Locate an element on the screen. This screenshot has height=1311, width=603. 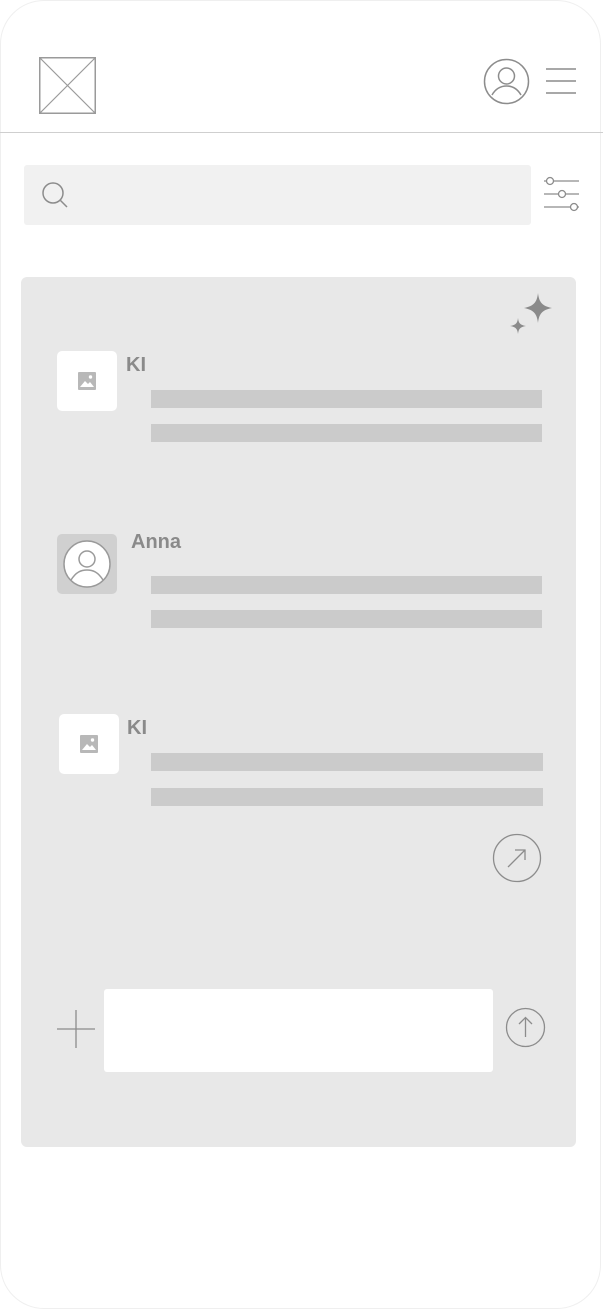
search-bar is located at coordinates (277, 196).